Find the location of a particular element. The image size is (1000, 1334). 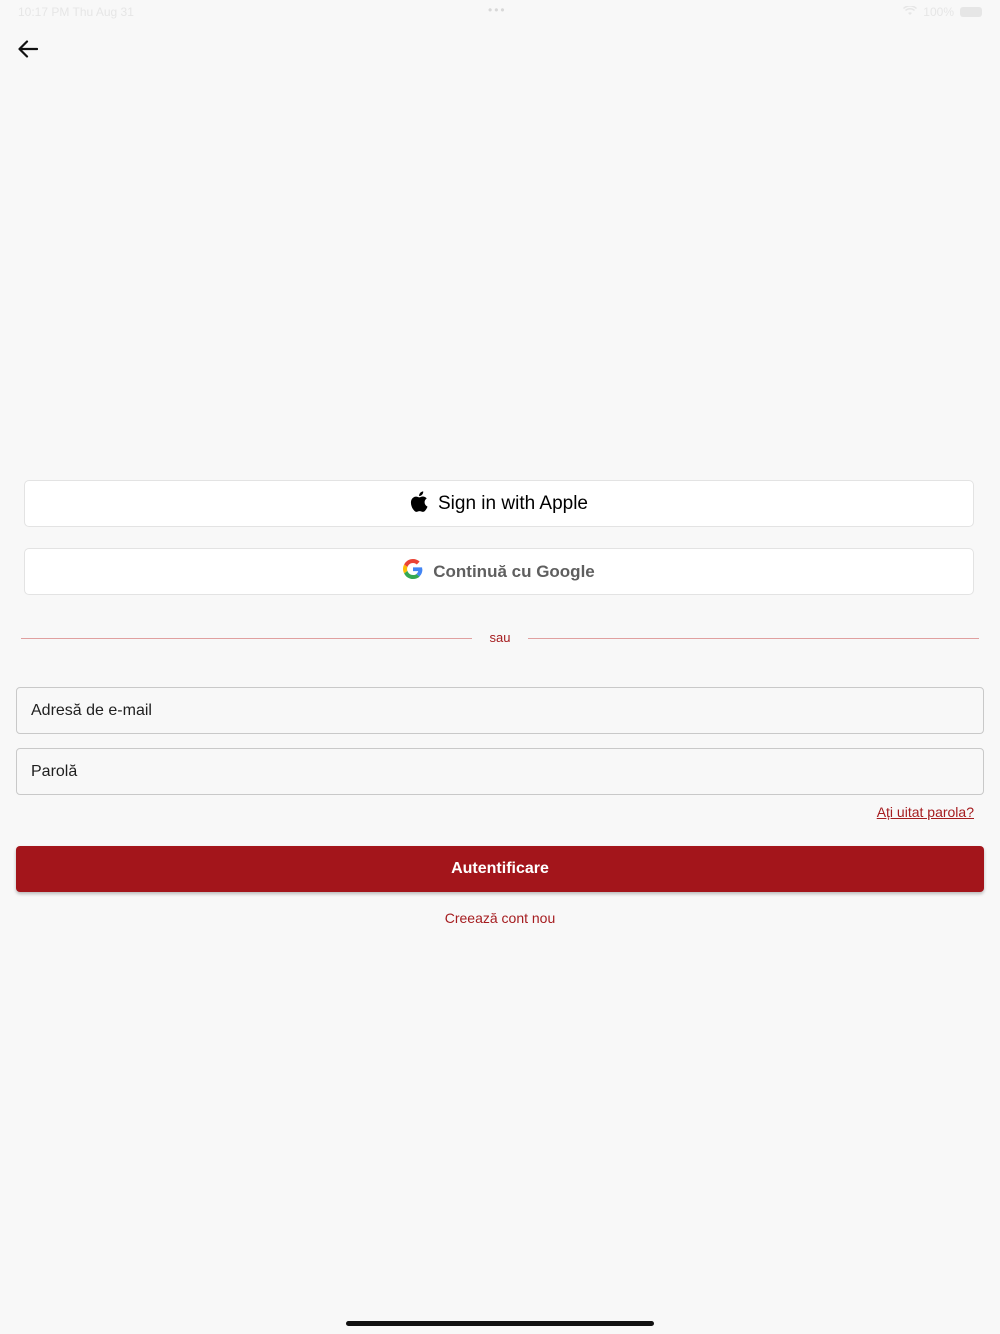

continue-with-google-button: Continuă cu Google is located at coordinates (499, 571).